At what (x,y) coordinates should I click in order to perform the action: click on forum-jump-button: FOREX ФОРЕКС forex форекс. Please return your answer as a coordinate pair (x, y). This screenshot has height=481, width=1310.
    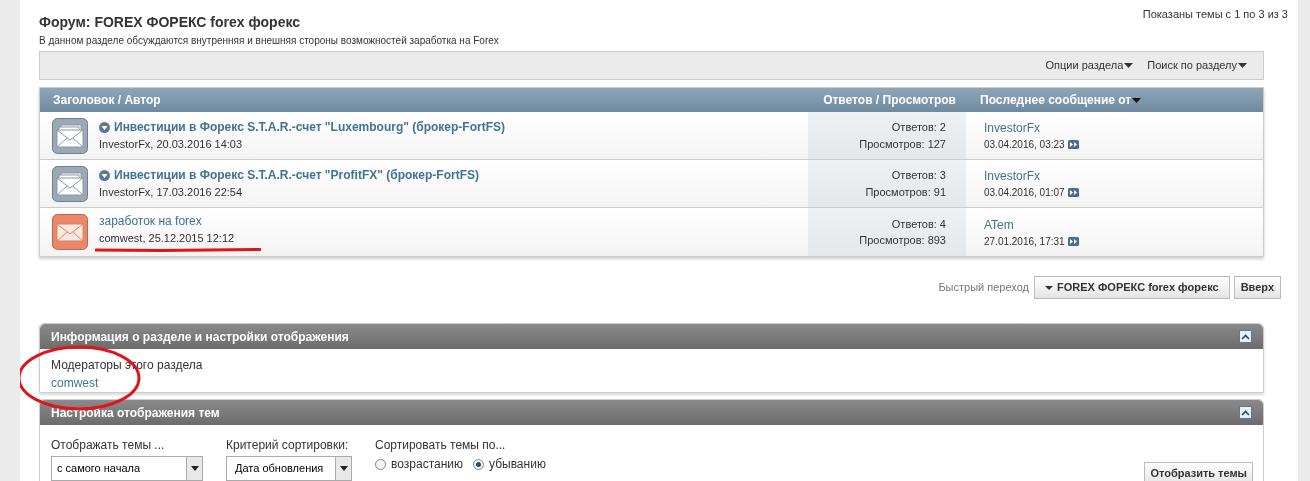
    Looking at the image, I should click on (1132, 287).